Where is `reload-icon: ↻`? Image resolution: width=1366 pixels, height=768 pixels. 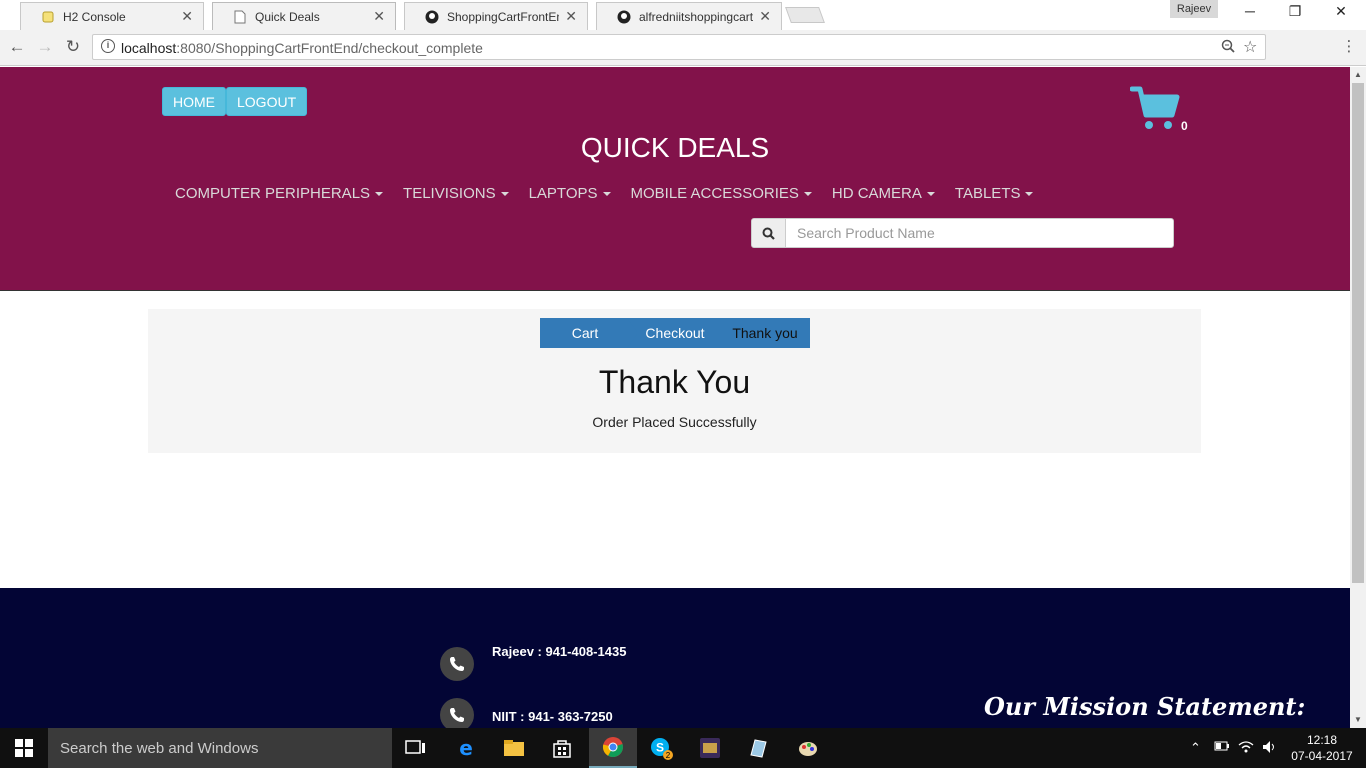 reload-icon: ↻ is located at coordinates (73, 47).